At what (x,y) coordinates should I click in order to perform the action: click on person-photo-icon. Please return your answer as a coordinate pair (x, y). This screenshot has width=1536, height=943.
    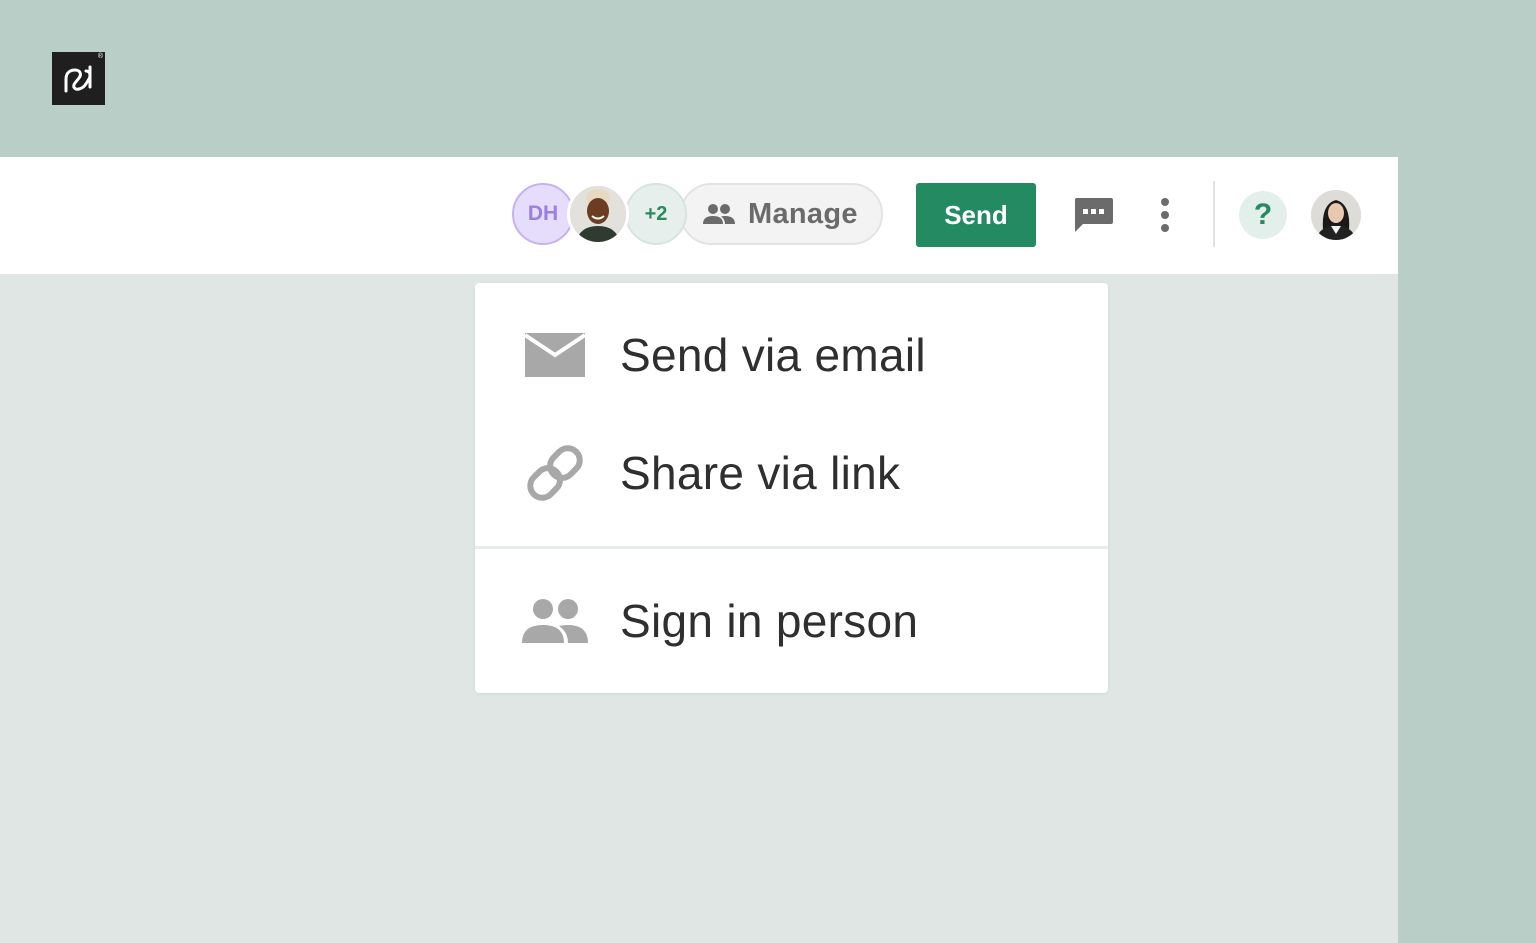
    Looking at the image, I should click on (598, 214).